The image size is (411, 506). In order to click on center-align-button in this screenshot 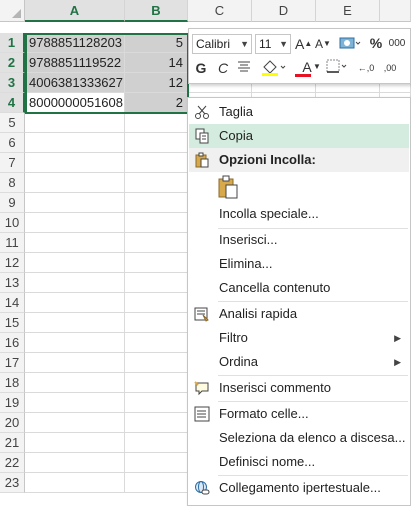, I will do `click(244, 68)`.